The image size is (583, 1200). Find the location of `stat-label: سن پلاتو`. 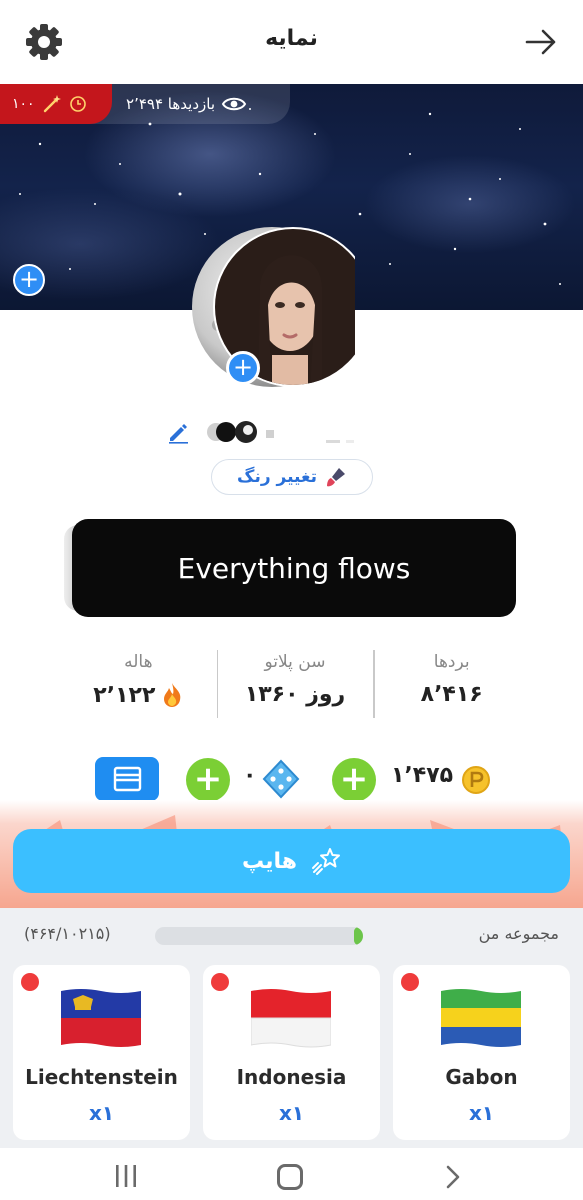

stat-label: سن پلاتو is located at coordinates (295, 662).